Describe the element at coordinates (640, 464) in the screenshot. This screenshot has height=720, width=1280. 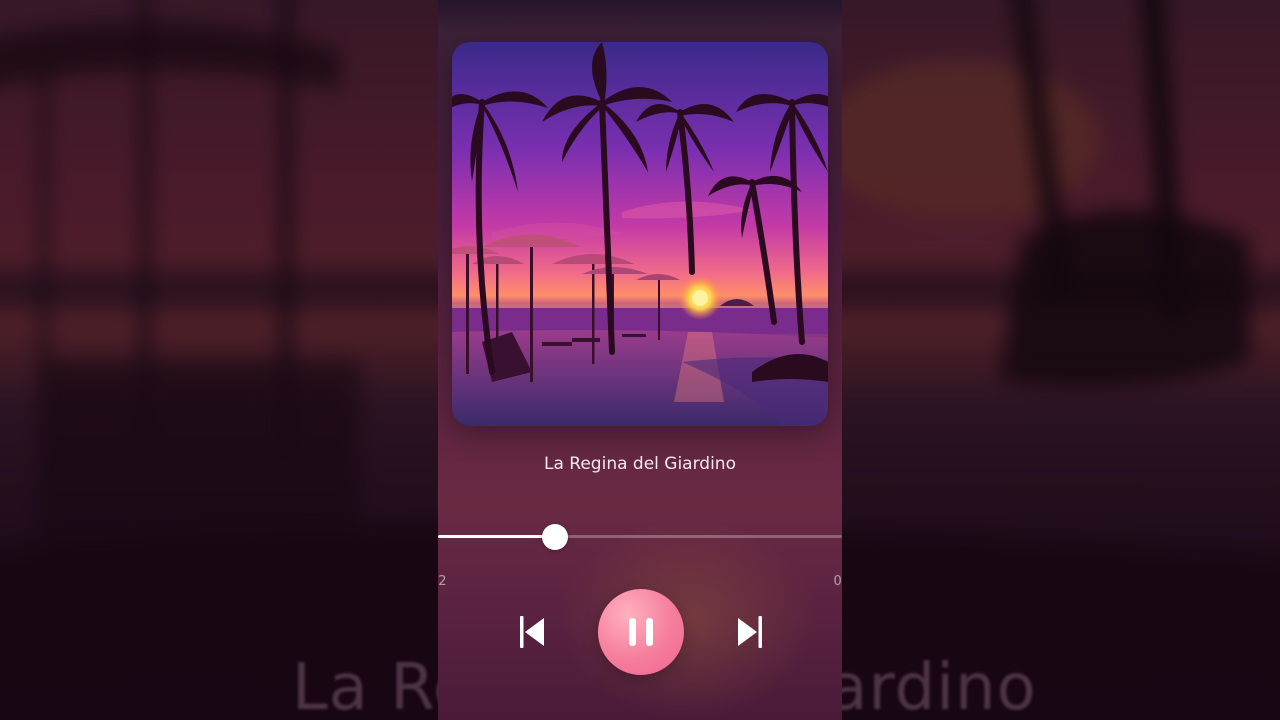
I see `song-title: La Regina del Giardino` at that location.